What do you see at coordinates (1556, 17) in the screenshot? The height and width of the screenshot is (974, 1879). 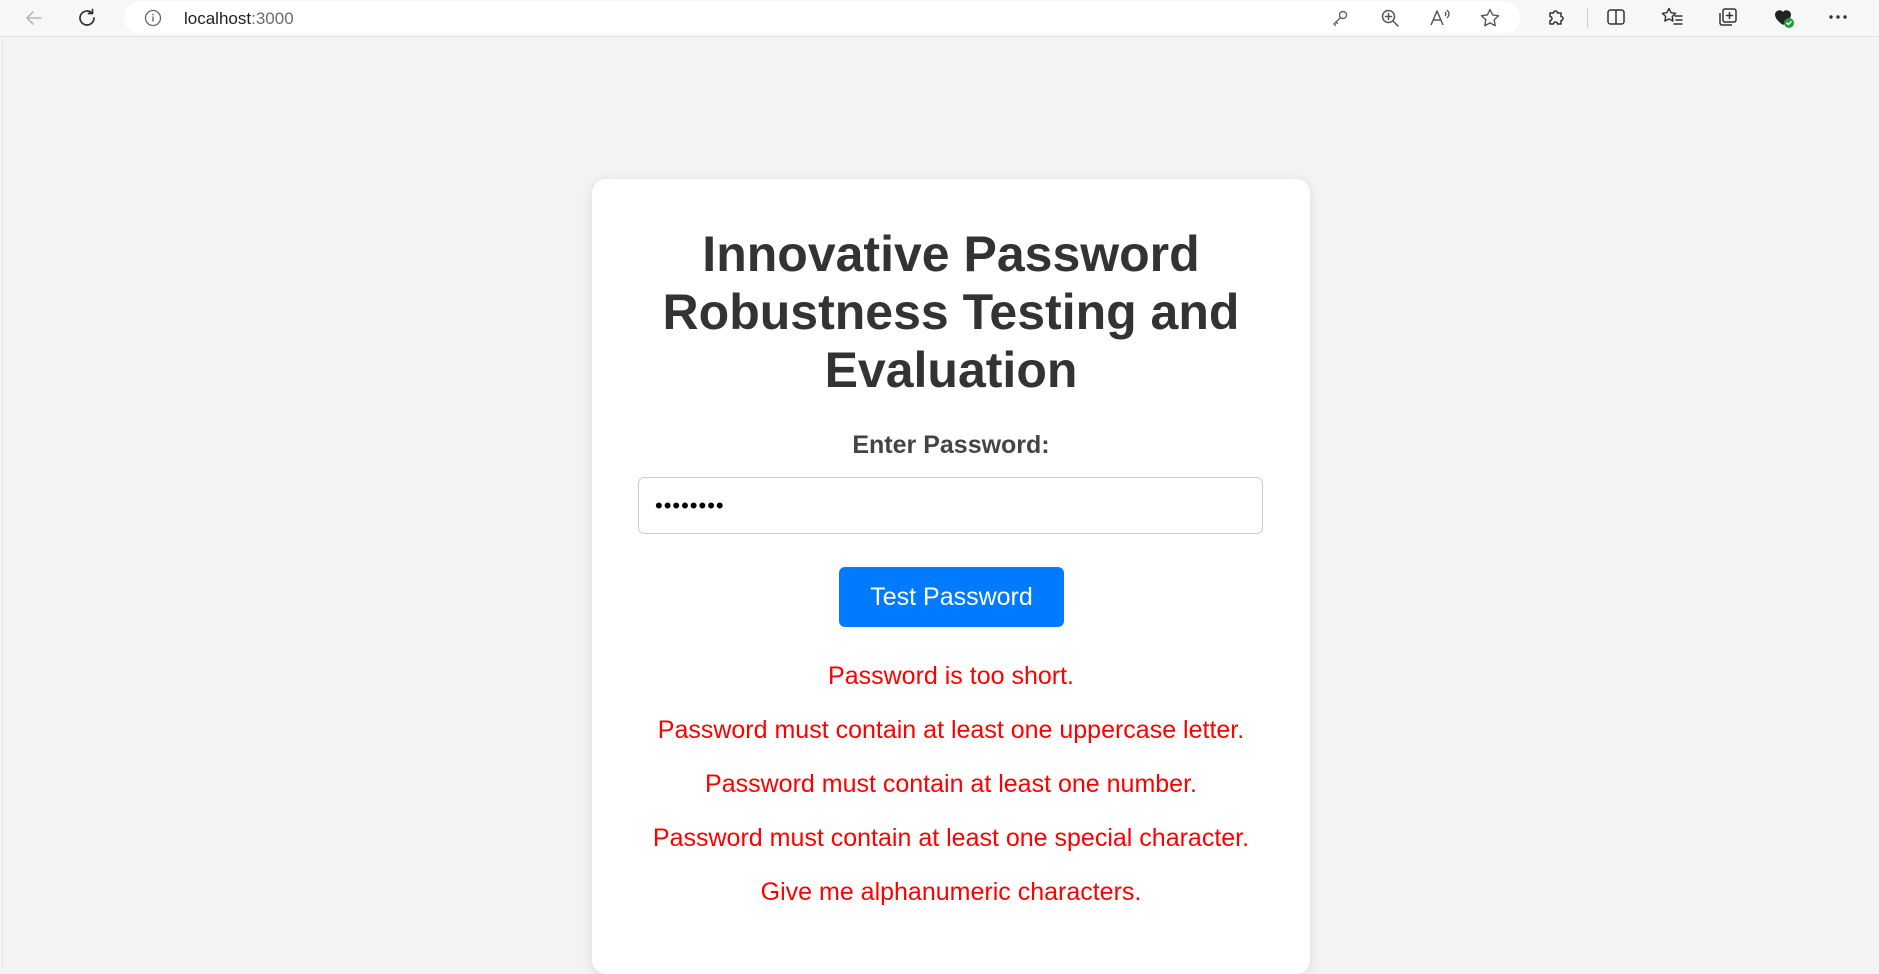 I see `puzzle-icon` at bounding box center [1556, 17].